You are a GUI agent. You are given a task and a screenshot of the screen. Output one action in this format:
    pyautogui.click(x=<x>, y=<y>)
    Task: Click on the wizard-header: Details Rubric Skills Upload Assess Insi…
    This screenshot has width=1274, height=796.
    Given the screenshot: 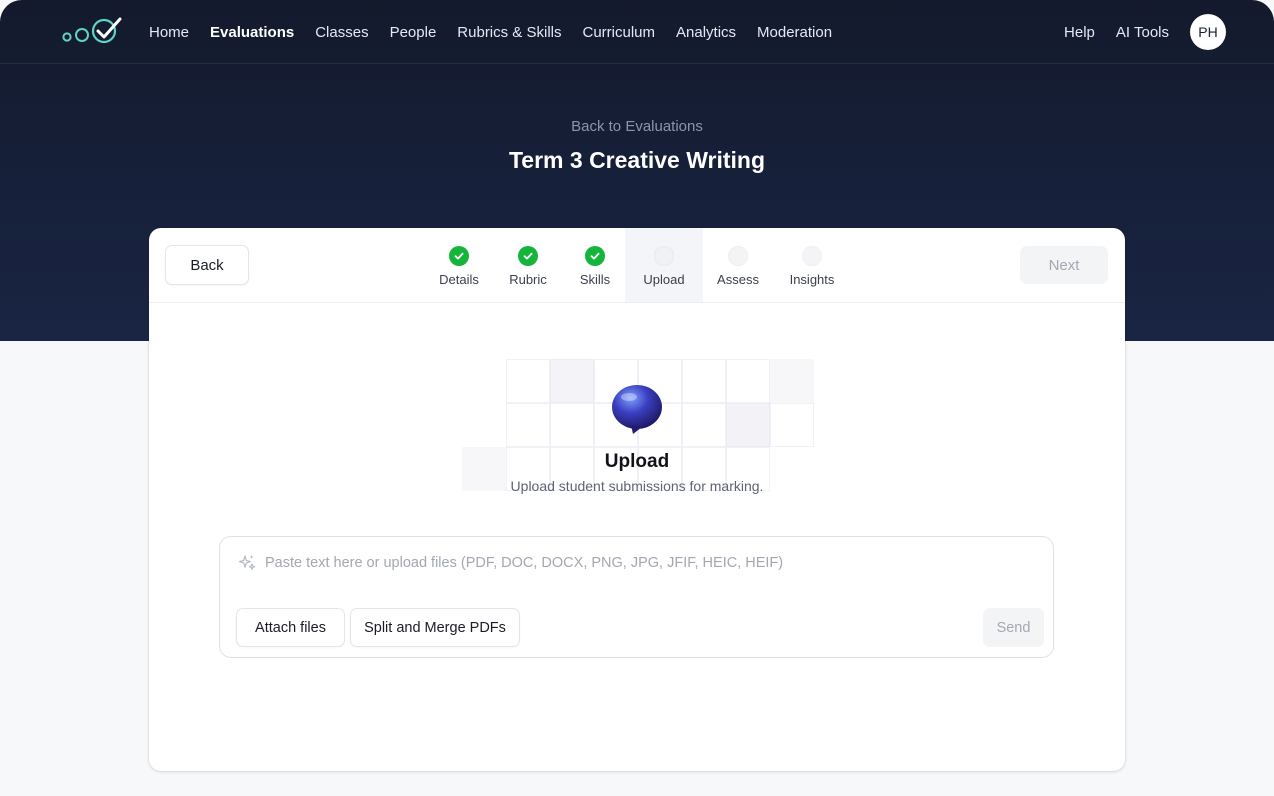 What is the action you would take?
    pyautogui.click(x=637, y=265)
    